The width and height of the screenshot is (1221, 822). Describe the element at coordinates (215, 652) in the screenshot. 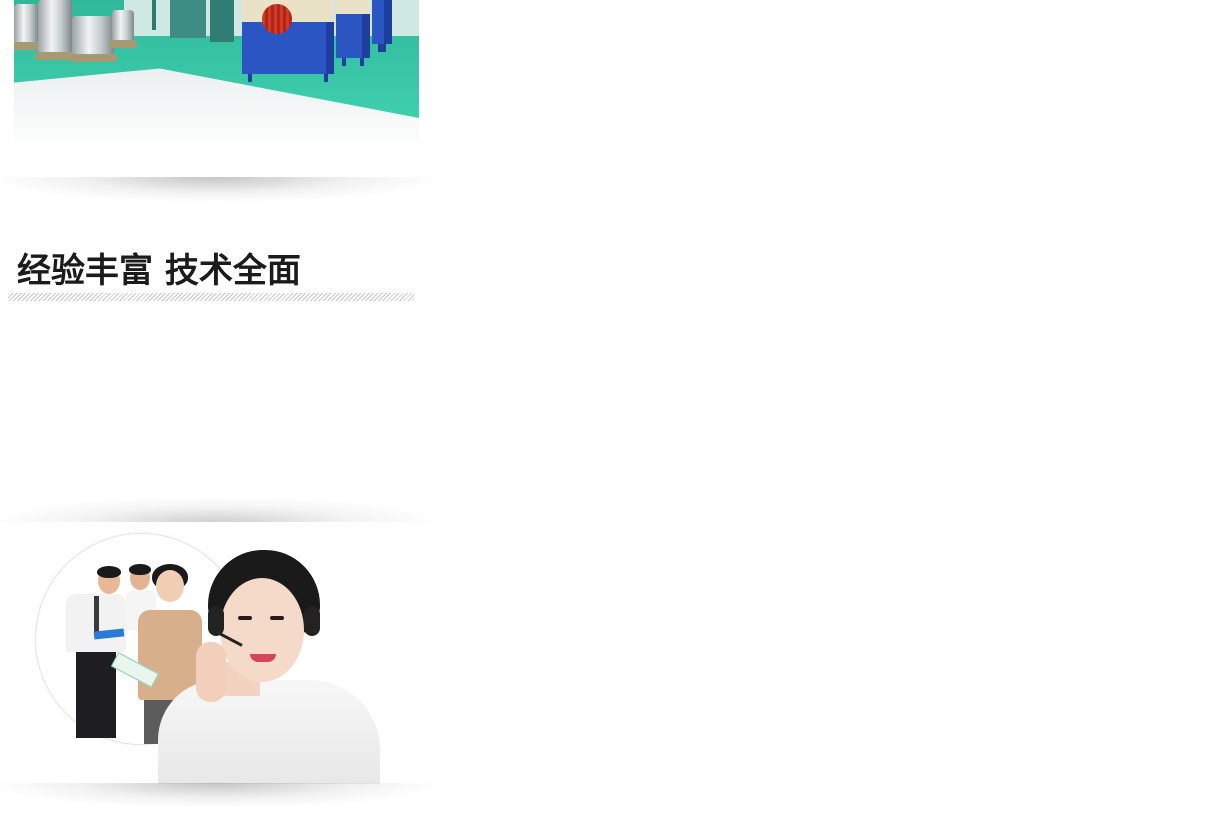

I see `customer-service-image` at that location.